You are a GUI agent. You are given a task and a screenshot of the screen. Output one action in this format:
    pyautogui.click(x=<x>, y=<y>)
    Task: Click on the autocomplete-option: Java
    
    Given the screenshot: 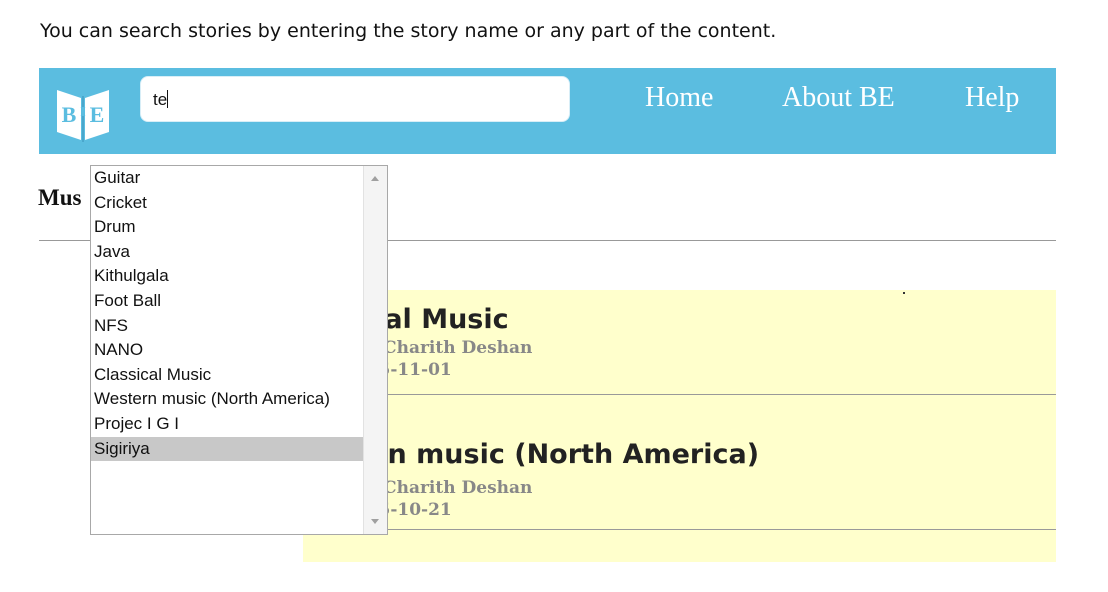 What is the action you would take?
    pyautogui.click(x=227, y=252)
    